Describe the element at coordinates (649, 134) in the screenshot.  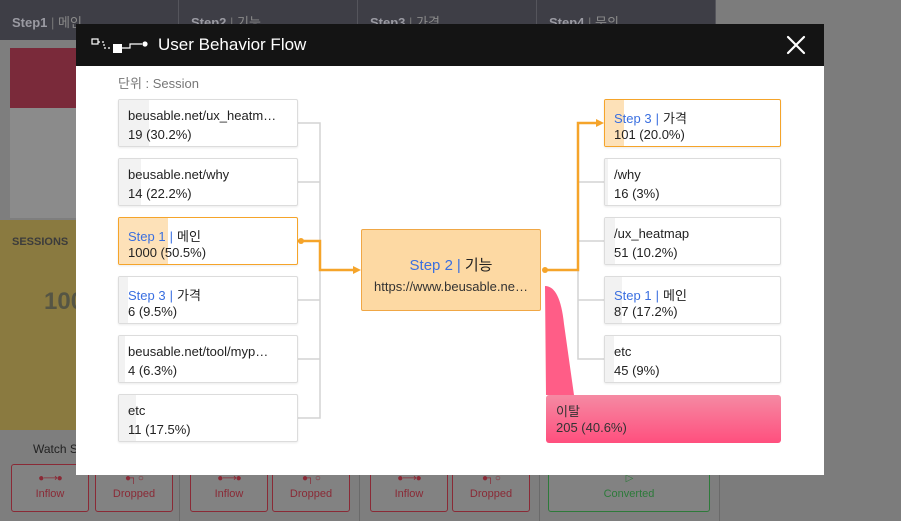
I see `node-count: 101 (20.0%)` at that location.